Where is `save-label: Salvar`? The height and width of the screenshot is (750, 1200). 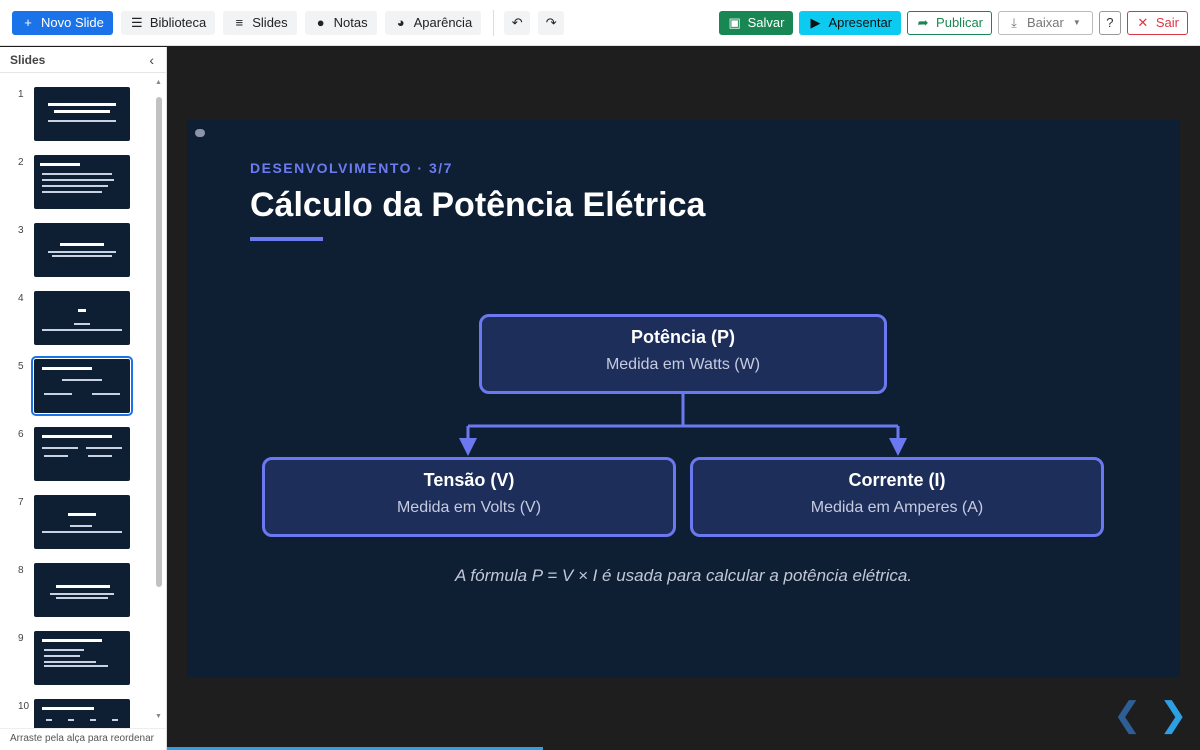
save-label: Salvar is located at coordinates (766, 22).